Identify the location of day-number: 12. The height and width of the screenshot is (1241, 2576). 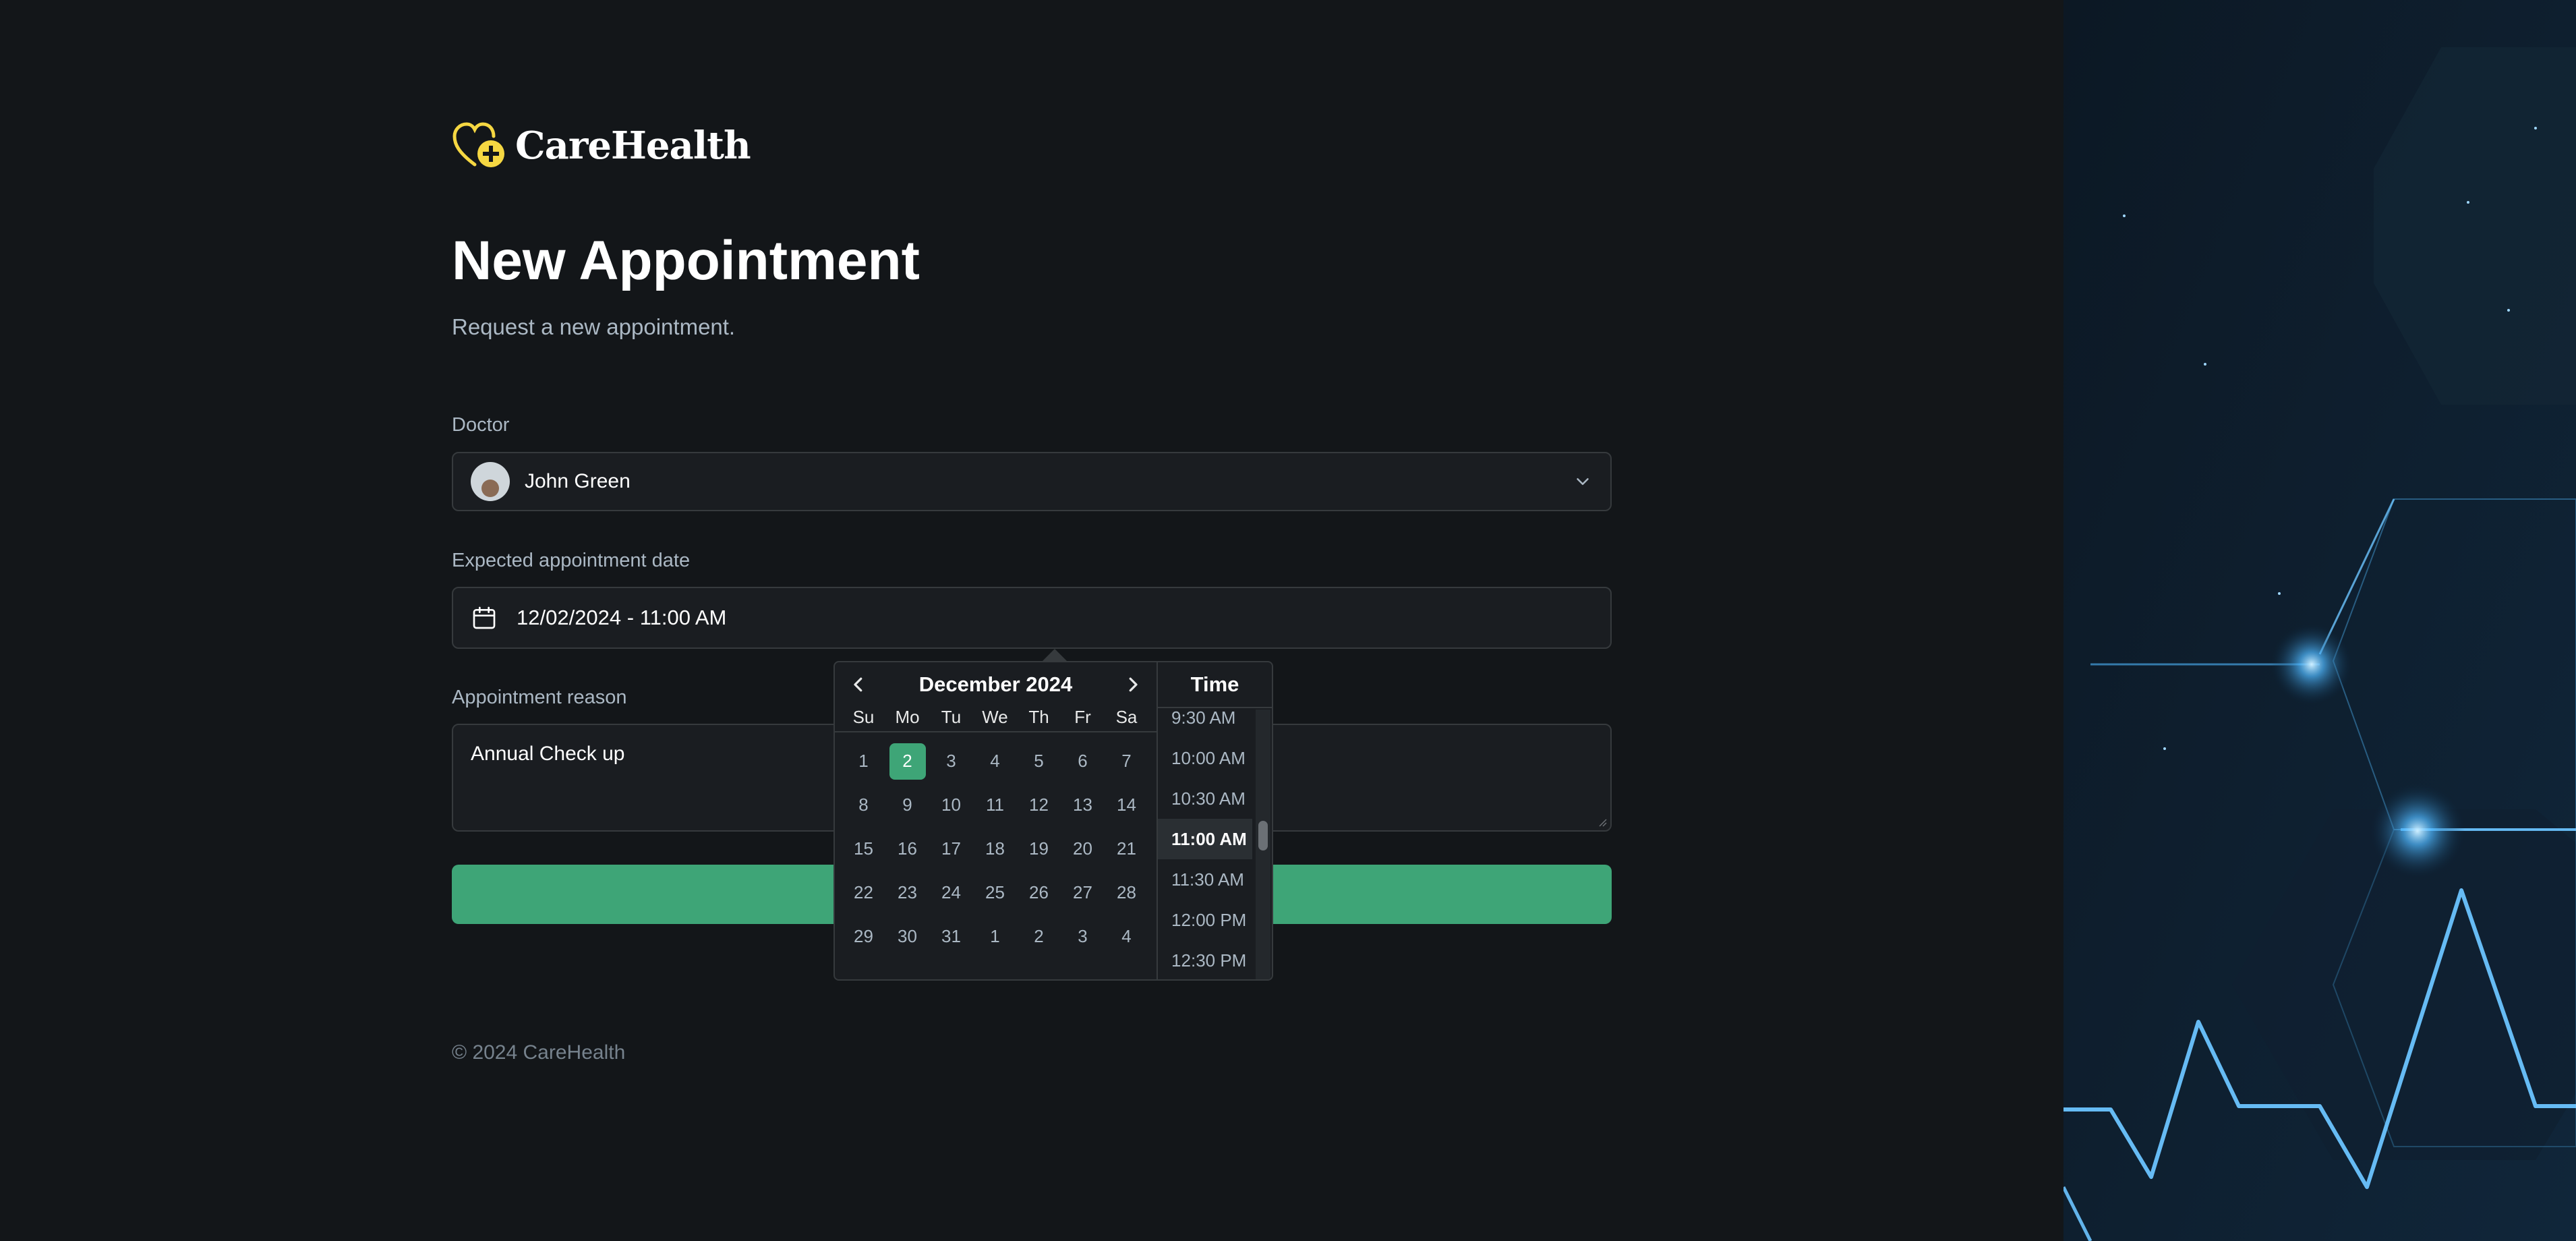
(1039, 805).